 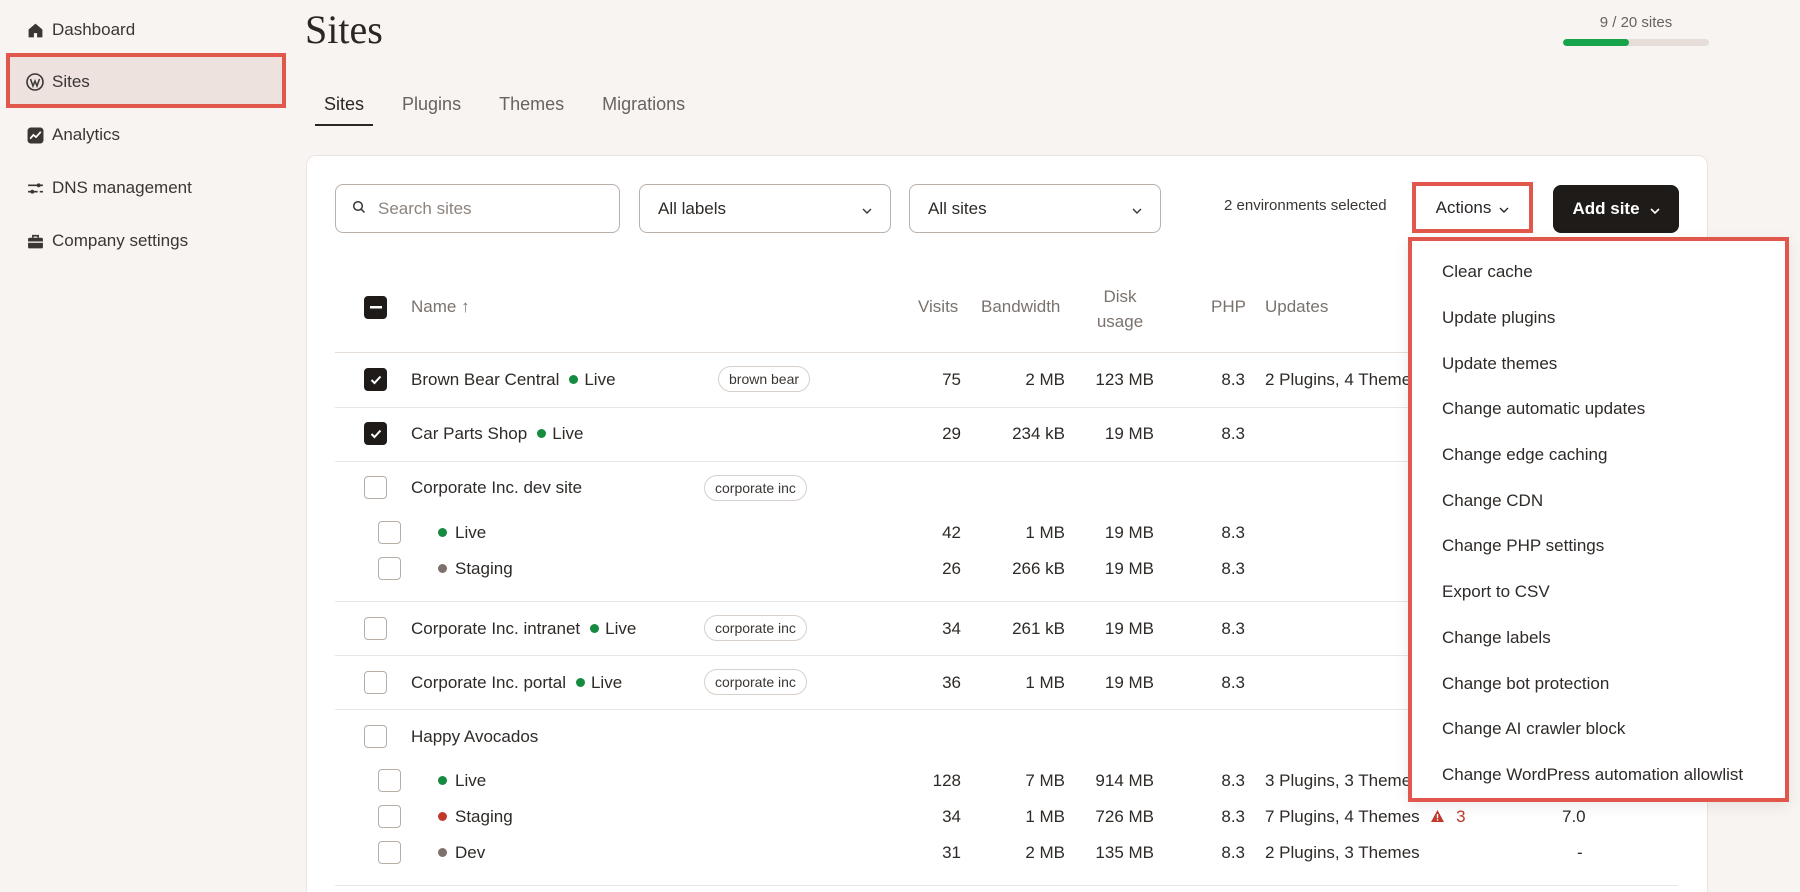 I want to click on briefcase-icon, so click(x=35, y=241).